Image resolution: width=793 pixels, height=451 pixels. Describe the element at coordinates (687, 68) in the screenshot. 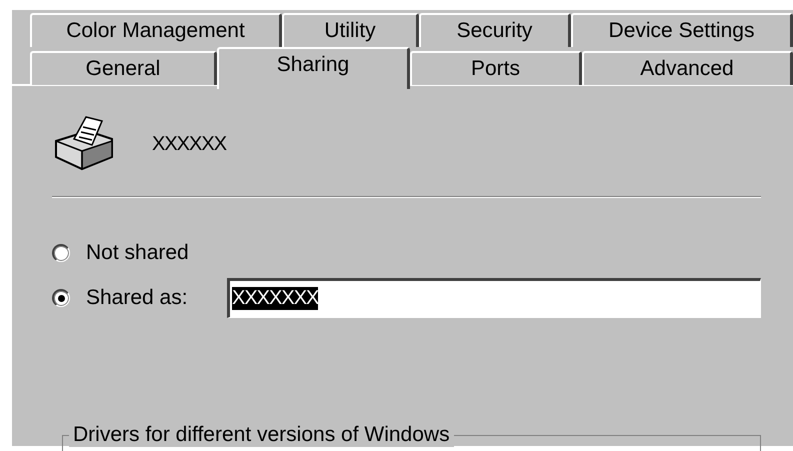

I see `tab: Advanced` at that location.